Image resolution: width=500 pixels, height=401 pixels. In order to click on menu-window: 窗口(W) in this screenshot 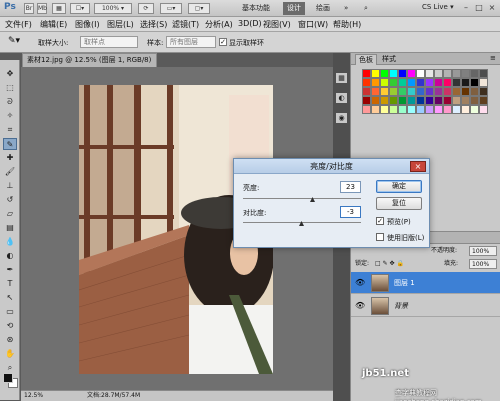, I will do `click(313, 24)`.